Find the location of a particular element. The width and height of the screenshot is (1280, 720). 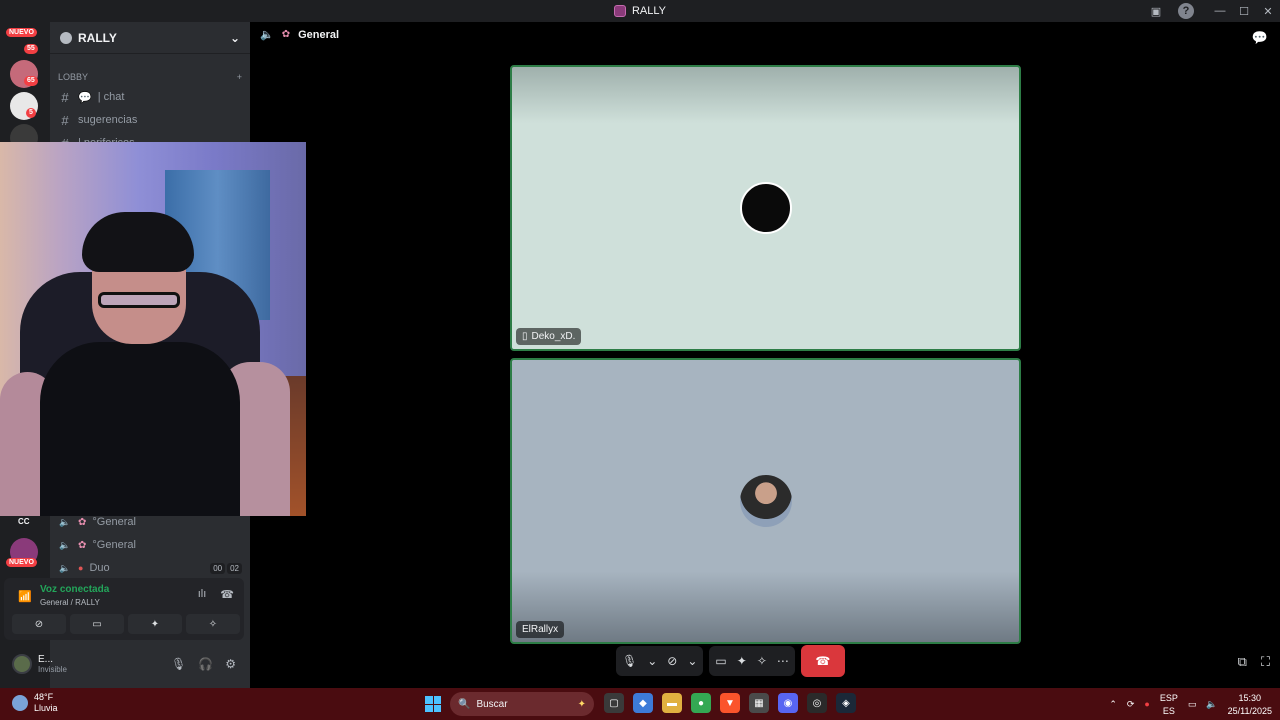

steam-icon: ◈ is located at coordinates (846, 703).